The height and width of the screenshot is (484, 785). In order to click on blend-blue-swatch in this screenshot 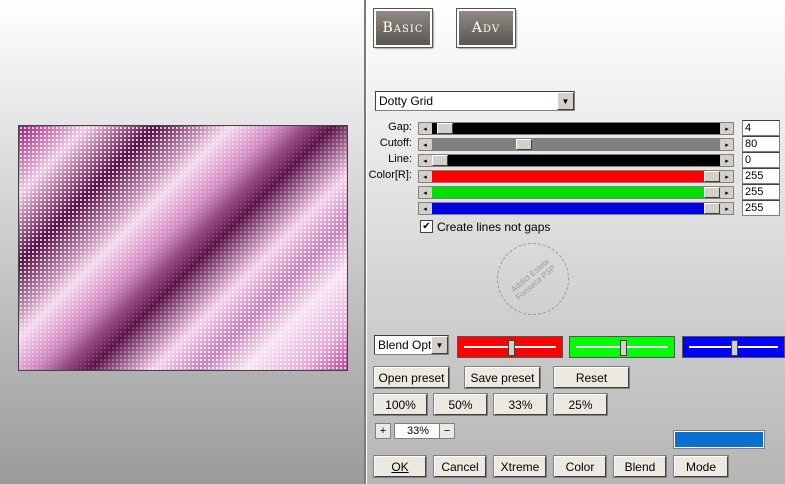, I will do `click(733, 347)`.